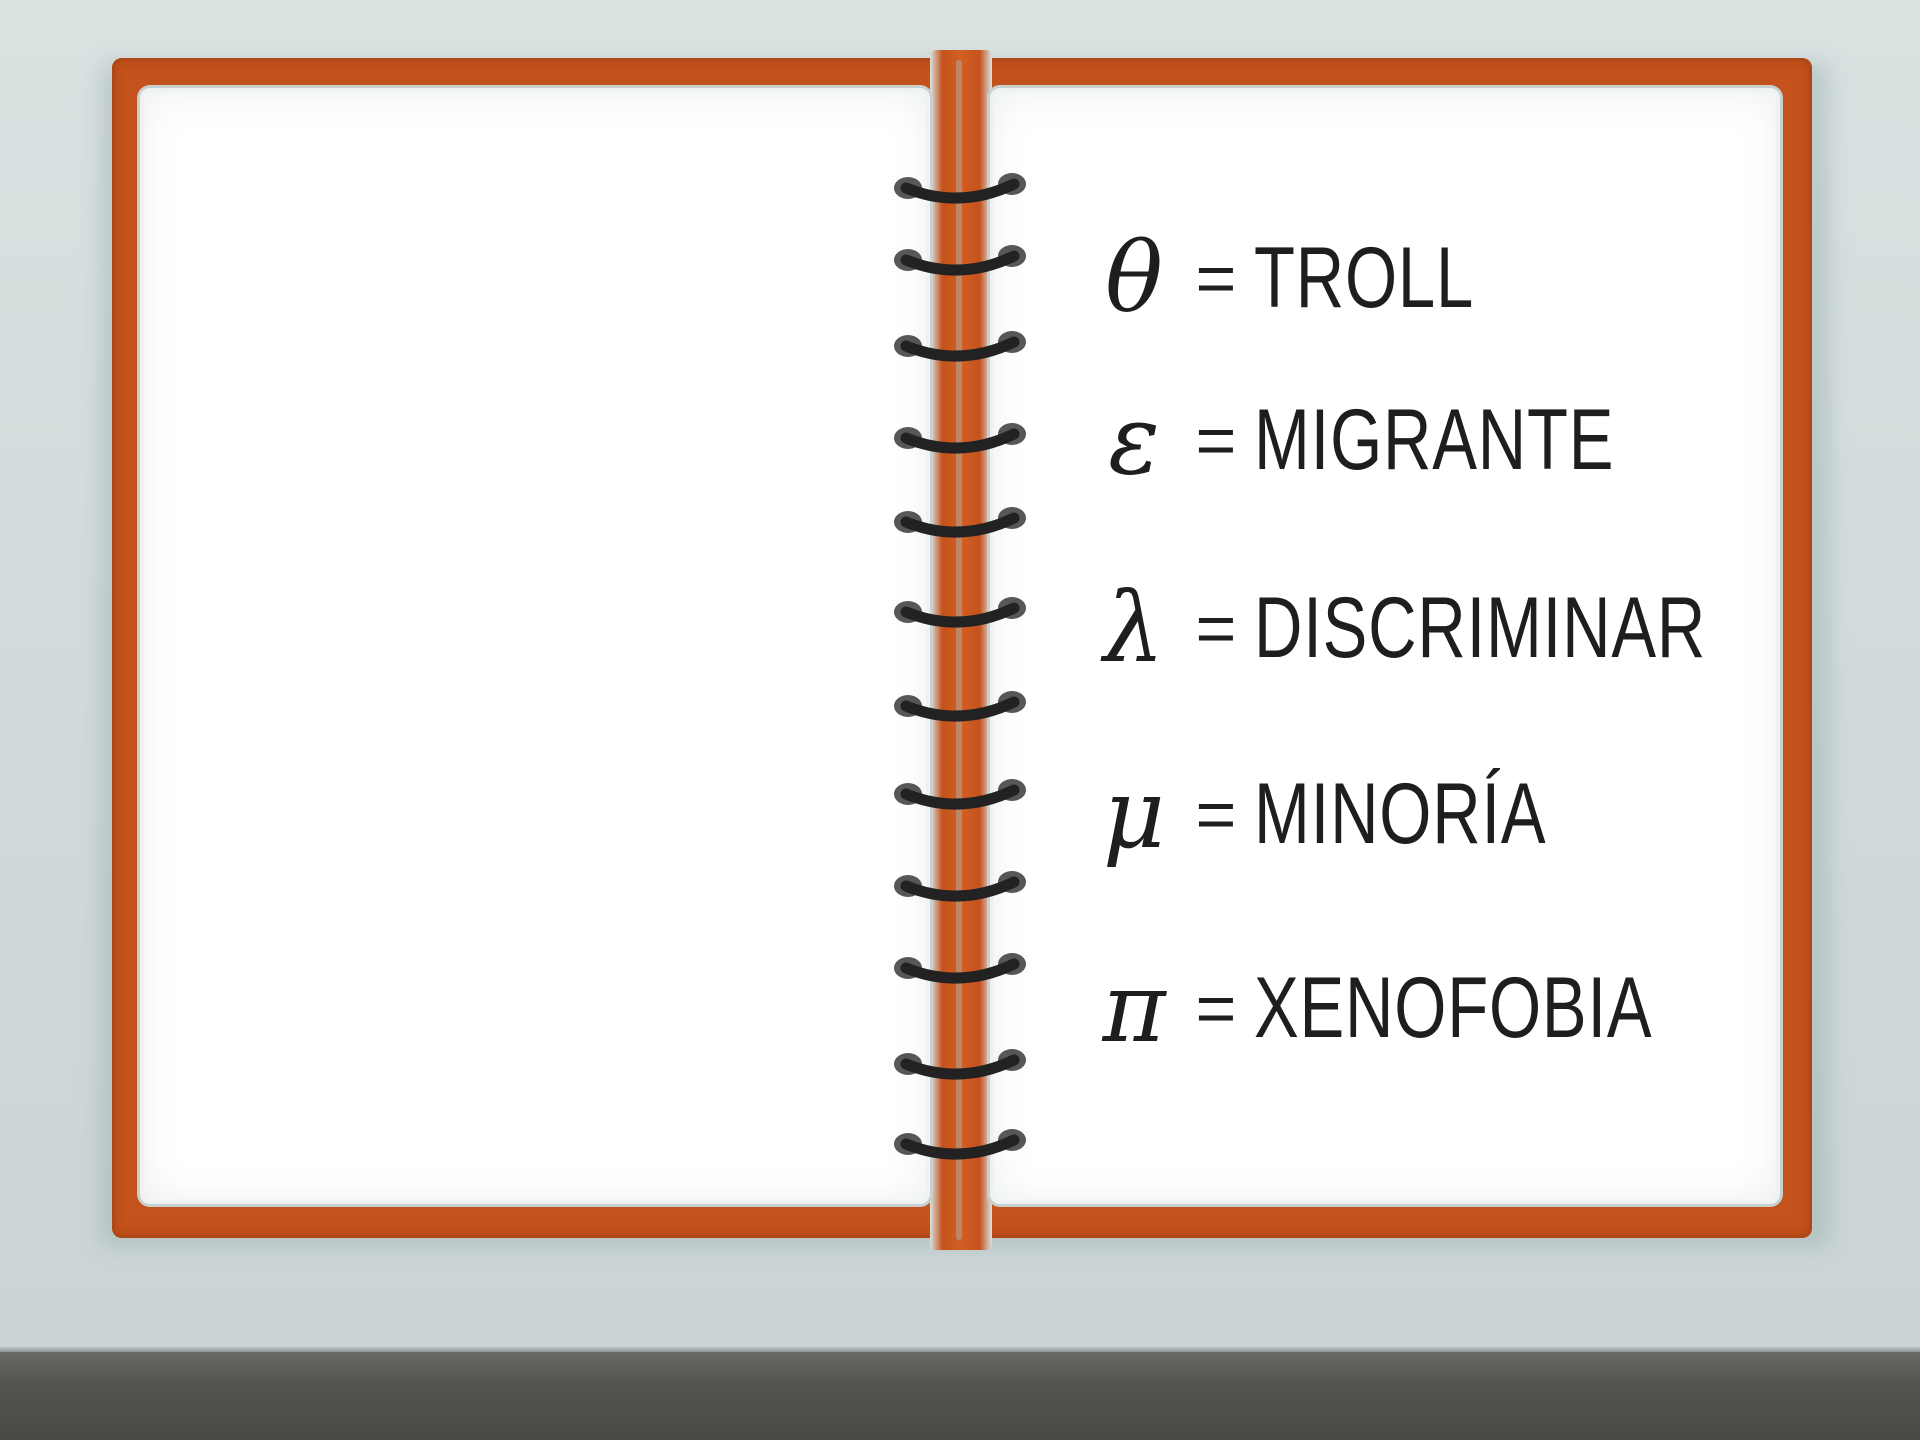 The height and width of the screenshot is (1440, 1920). What do you see at coordinates (1134, 628) in the screenshot?
I see `greek-symbol: λ` at bounding box center [1134, 628].